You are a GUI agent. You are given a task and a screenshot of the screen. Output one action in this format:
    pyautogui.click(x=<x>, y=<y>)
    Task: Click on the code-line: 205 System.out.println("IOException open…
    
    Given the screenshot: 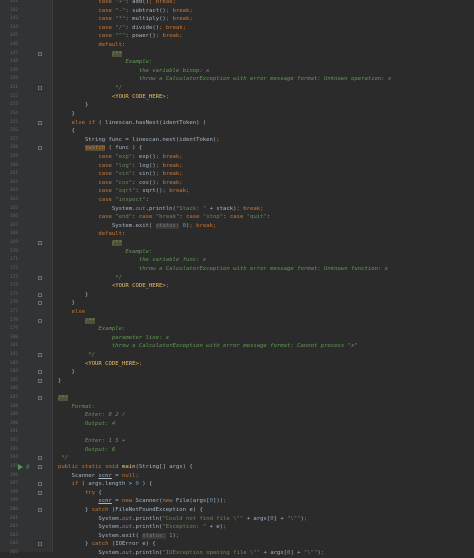 What is the action you would take?
    pyautogui.click(x=237, y=553)
    